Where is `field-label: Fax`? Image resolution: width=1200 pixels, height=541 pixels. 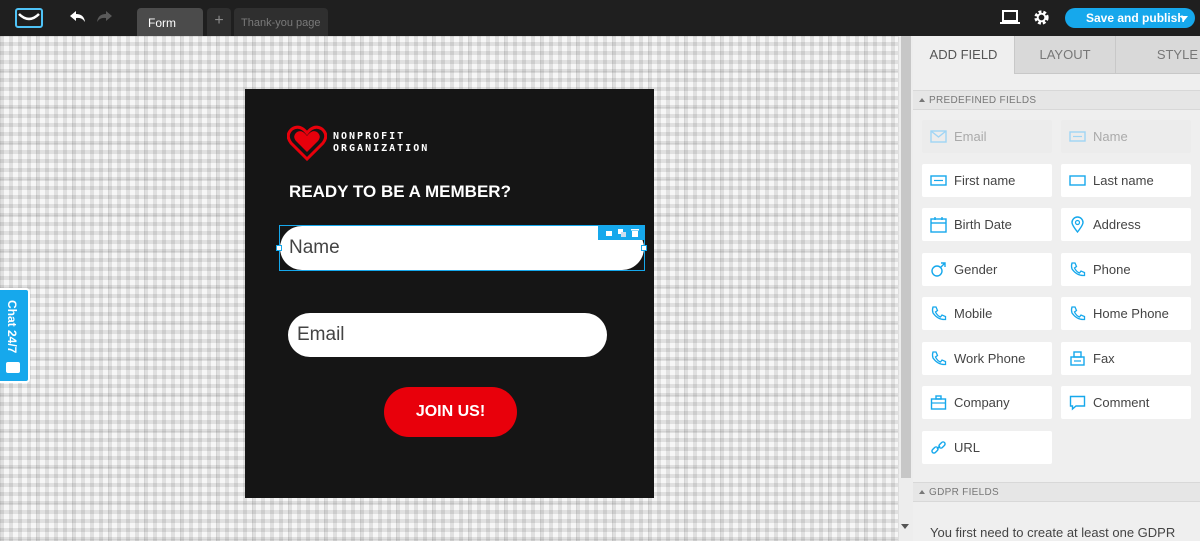 field-label: Fax is located at coordinates (1104, 358).